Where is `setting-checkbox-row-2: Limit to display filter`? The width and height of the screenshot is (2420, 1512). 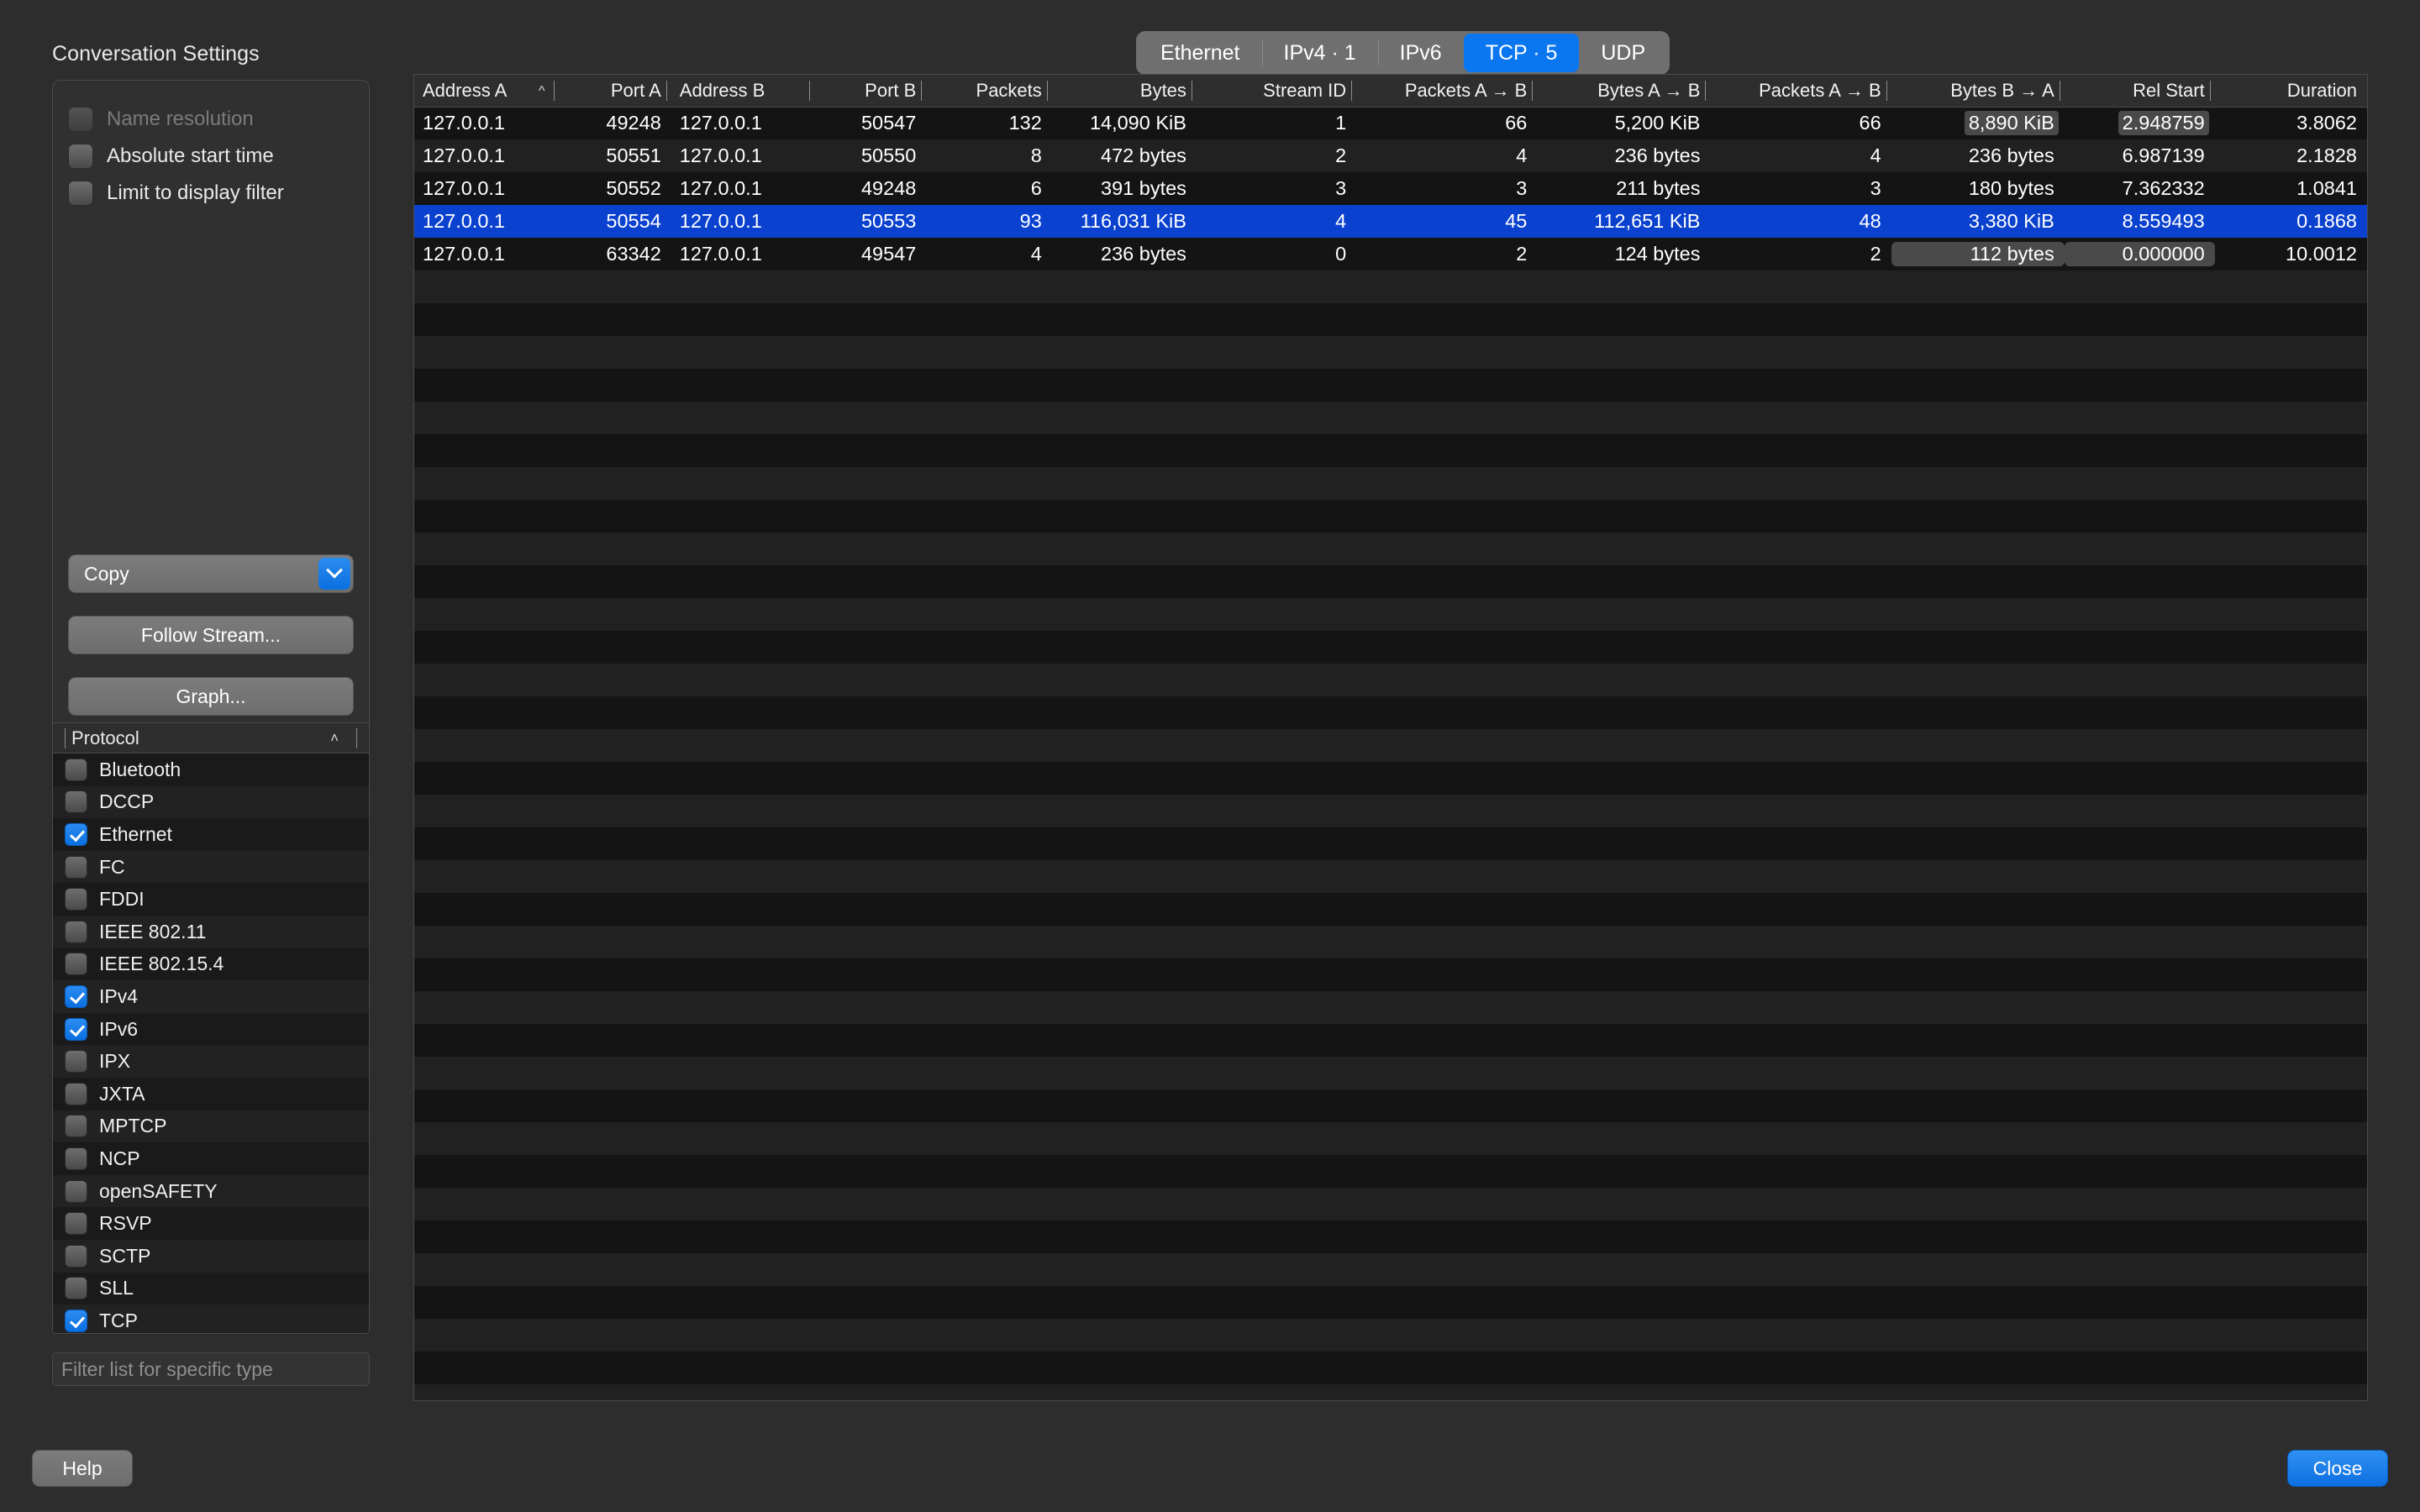
setting-checkbox-row-2: Limit to display filter is located at coordinates (211, 193).